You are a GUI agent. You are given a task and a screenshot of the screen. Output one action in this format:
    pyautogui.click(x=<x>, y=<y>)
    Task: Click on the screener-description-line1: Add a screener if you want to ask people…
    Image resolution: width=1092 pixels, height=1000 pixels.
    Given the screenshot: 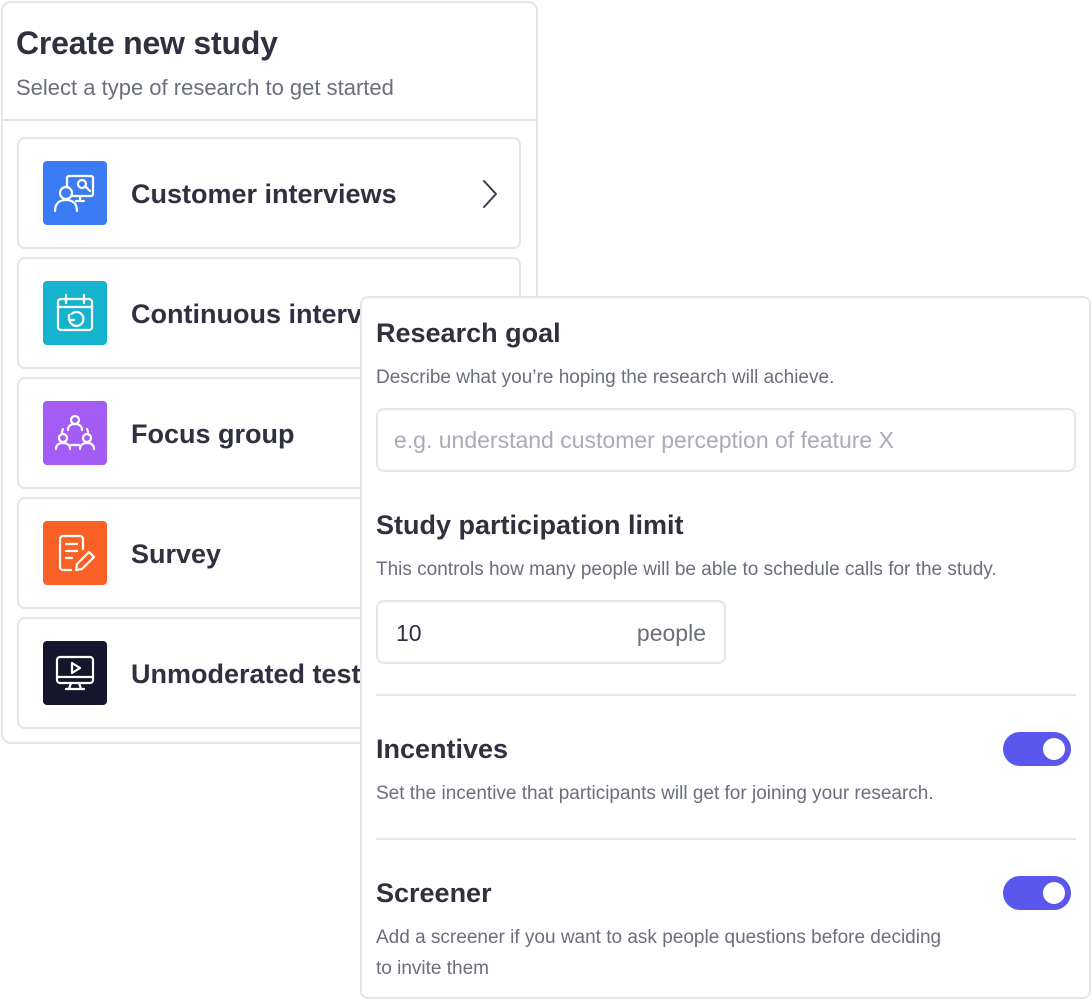 What is the action you would take?
    pyautogui.click(x=659, y=937)
    